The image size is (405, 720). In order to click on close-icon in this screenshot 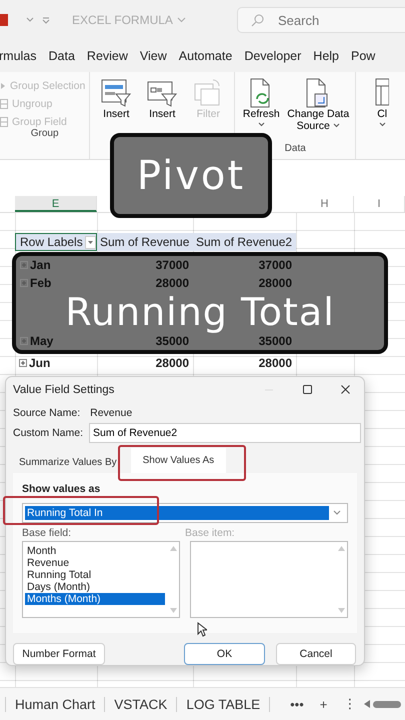, I will do `click(345, 389)`.